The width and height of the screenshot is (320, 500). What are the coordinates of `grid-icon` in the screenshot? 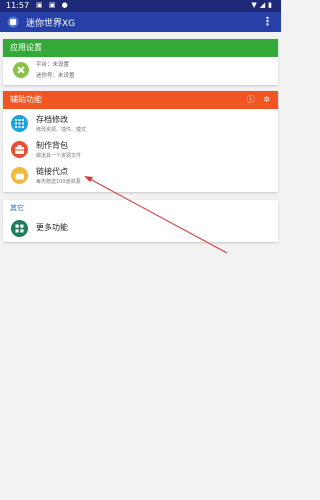 It's located at (19, 123).